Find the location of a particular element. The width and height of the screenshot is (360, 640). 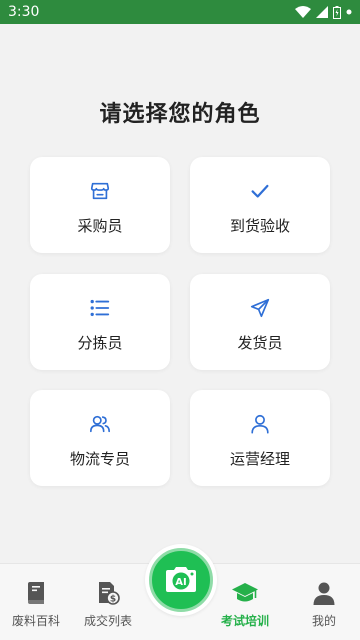

notification-dot-icon is located at coordinates (349, 12).